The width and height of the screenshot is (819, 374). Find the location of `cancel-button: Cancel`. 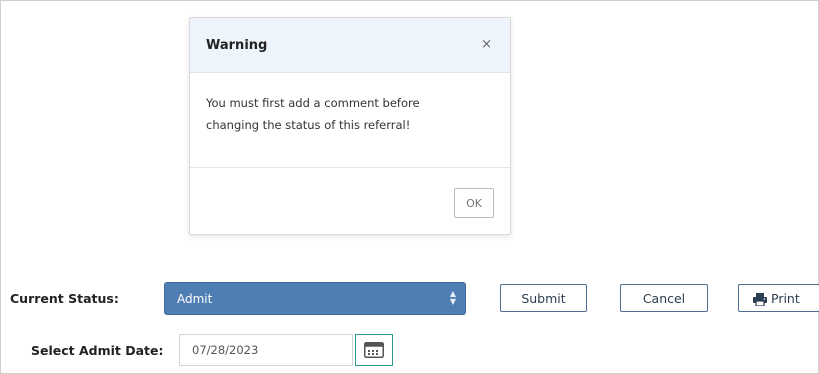

cancel-button: Cancel is located at coordinates (664, 298).